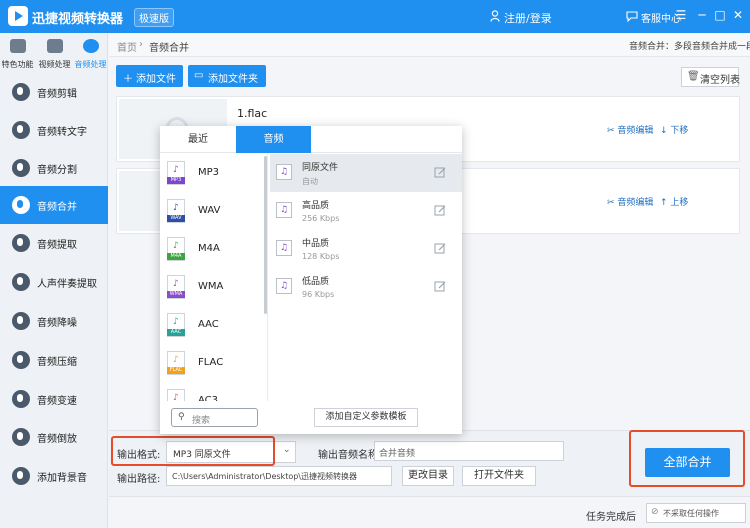  What do you see at coordinates (696, 513) in the screenshot?
I see `task-complete-select: ⊘ 不采取任何操作` at bounding box center [696, 513].